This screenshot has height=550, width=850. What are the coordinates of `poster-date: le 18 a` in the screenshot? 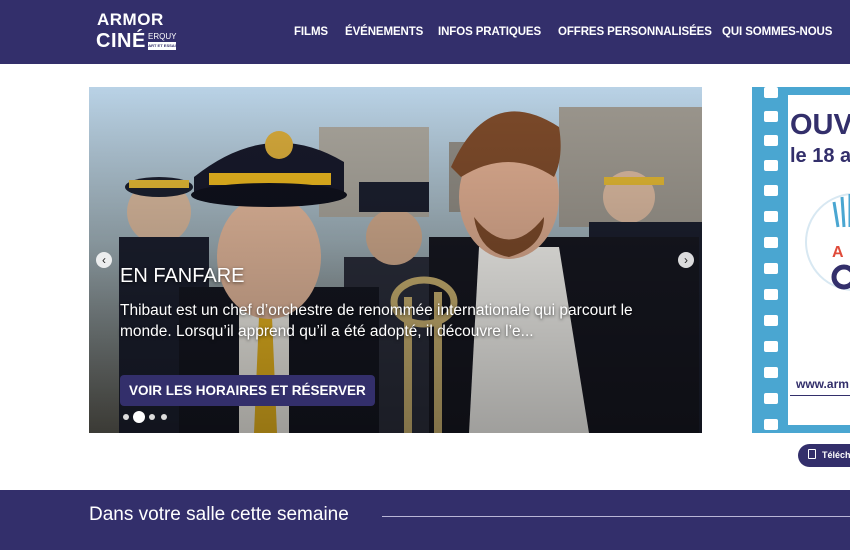 It's located at (820, 156).